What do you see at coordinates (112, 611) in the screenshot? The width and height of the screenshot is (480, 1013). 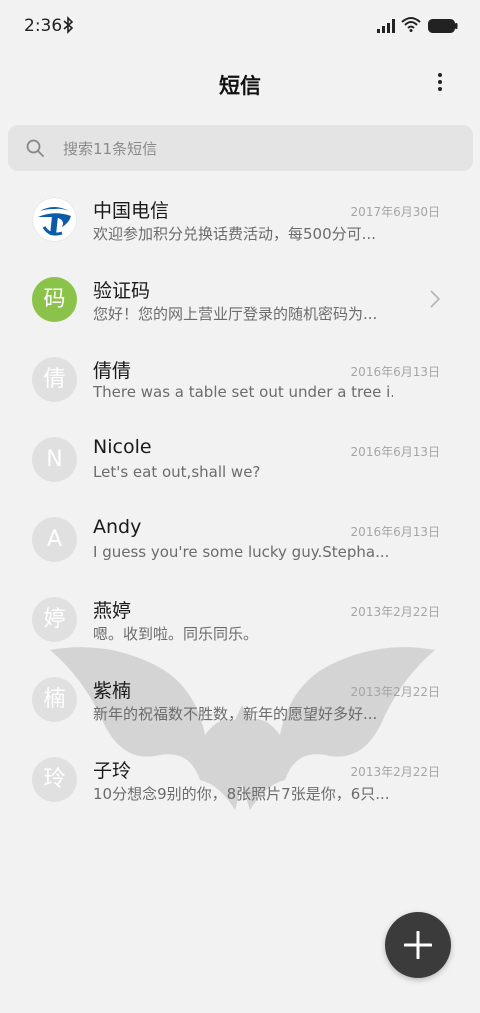 I see `conversation-name: 燕婷` at bounding box center [112, 611].